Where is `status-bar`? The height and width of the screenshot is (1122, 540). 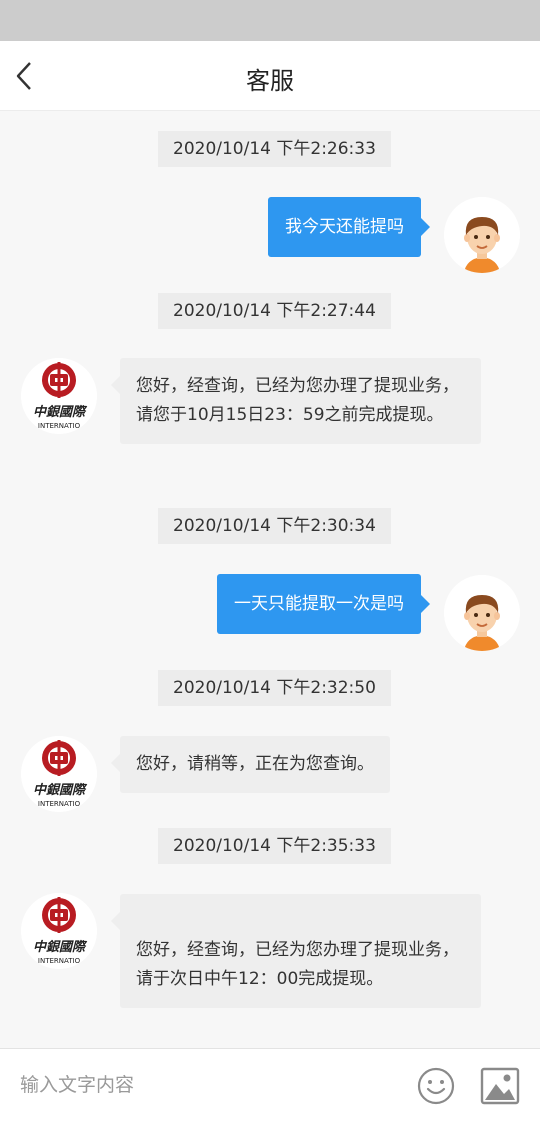
status-bar is located at coordinates (270, 20).